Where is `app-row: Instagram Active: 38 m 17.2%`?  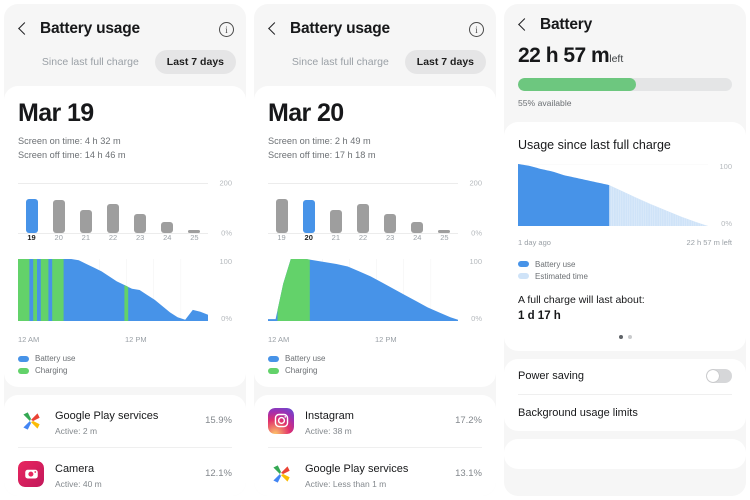
app-row: Instagram Active: 38 m 17.2% is located at coordinates (375, 421).